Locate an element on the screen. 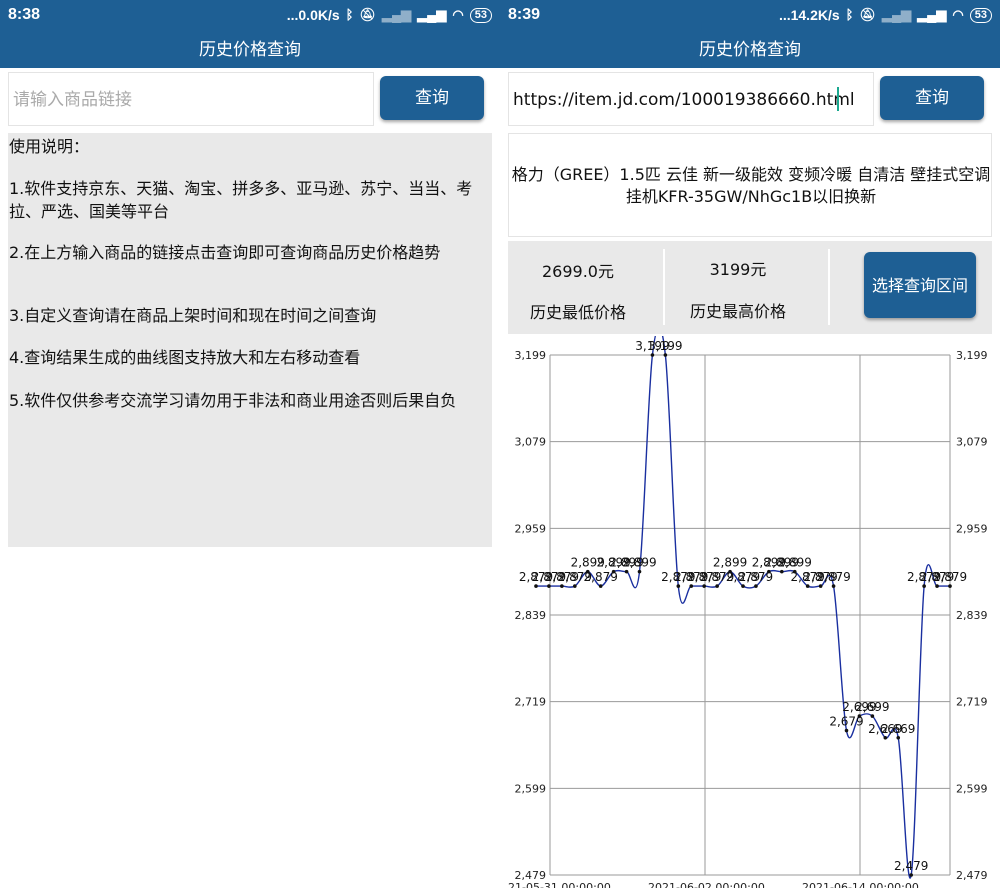 The height and width of the screenshot is (888, 1000). data-label: 2,669 is located at coordinates (898, 729).